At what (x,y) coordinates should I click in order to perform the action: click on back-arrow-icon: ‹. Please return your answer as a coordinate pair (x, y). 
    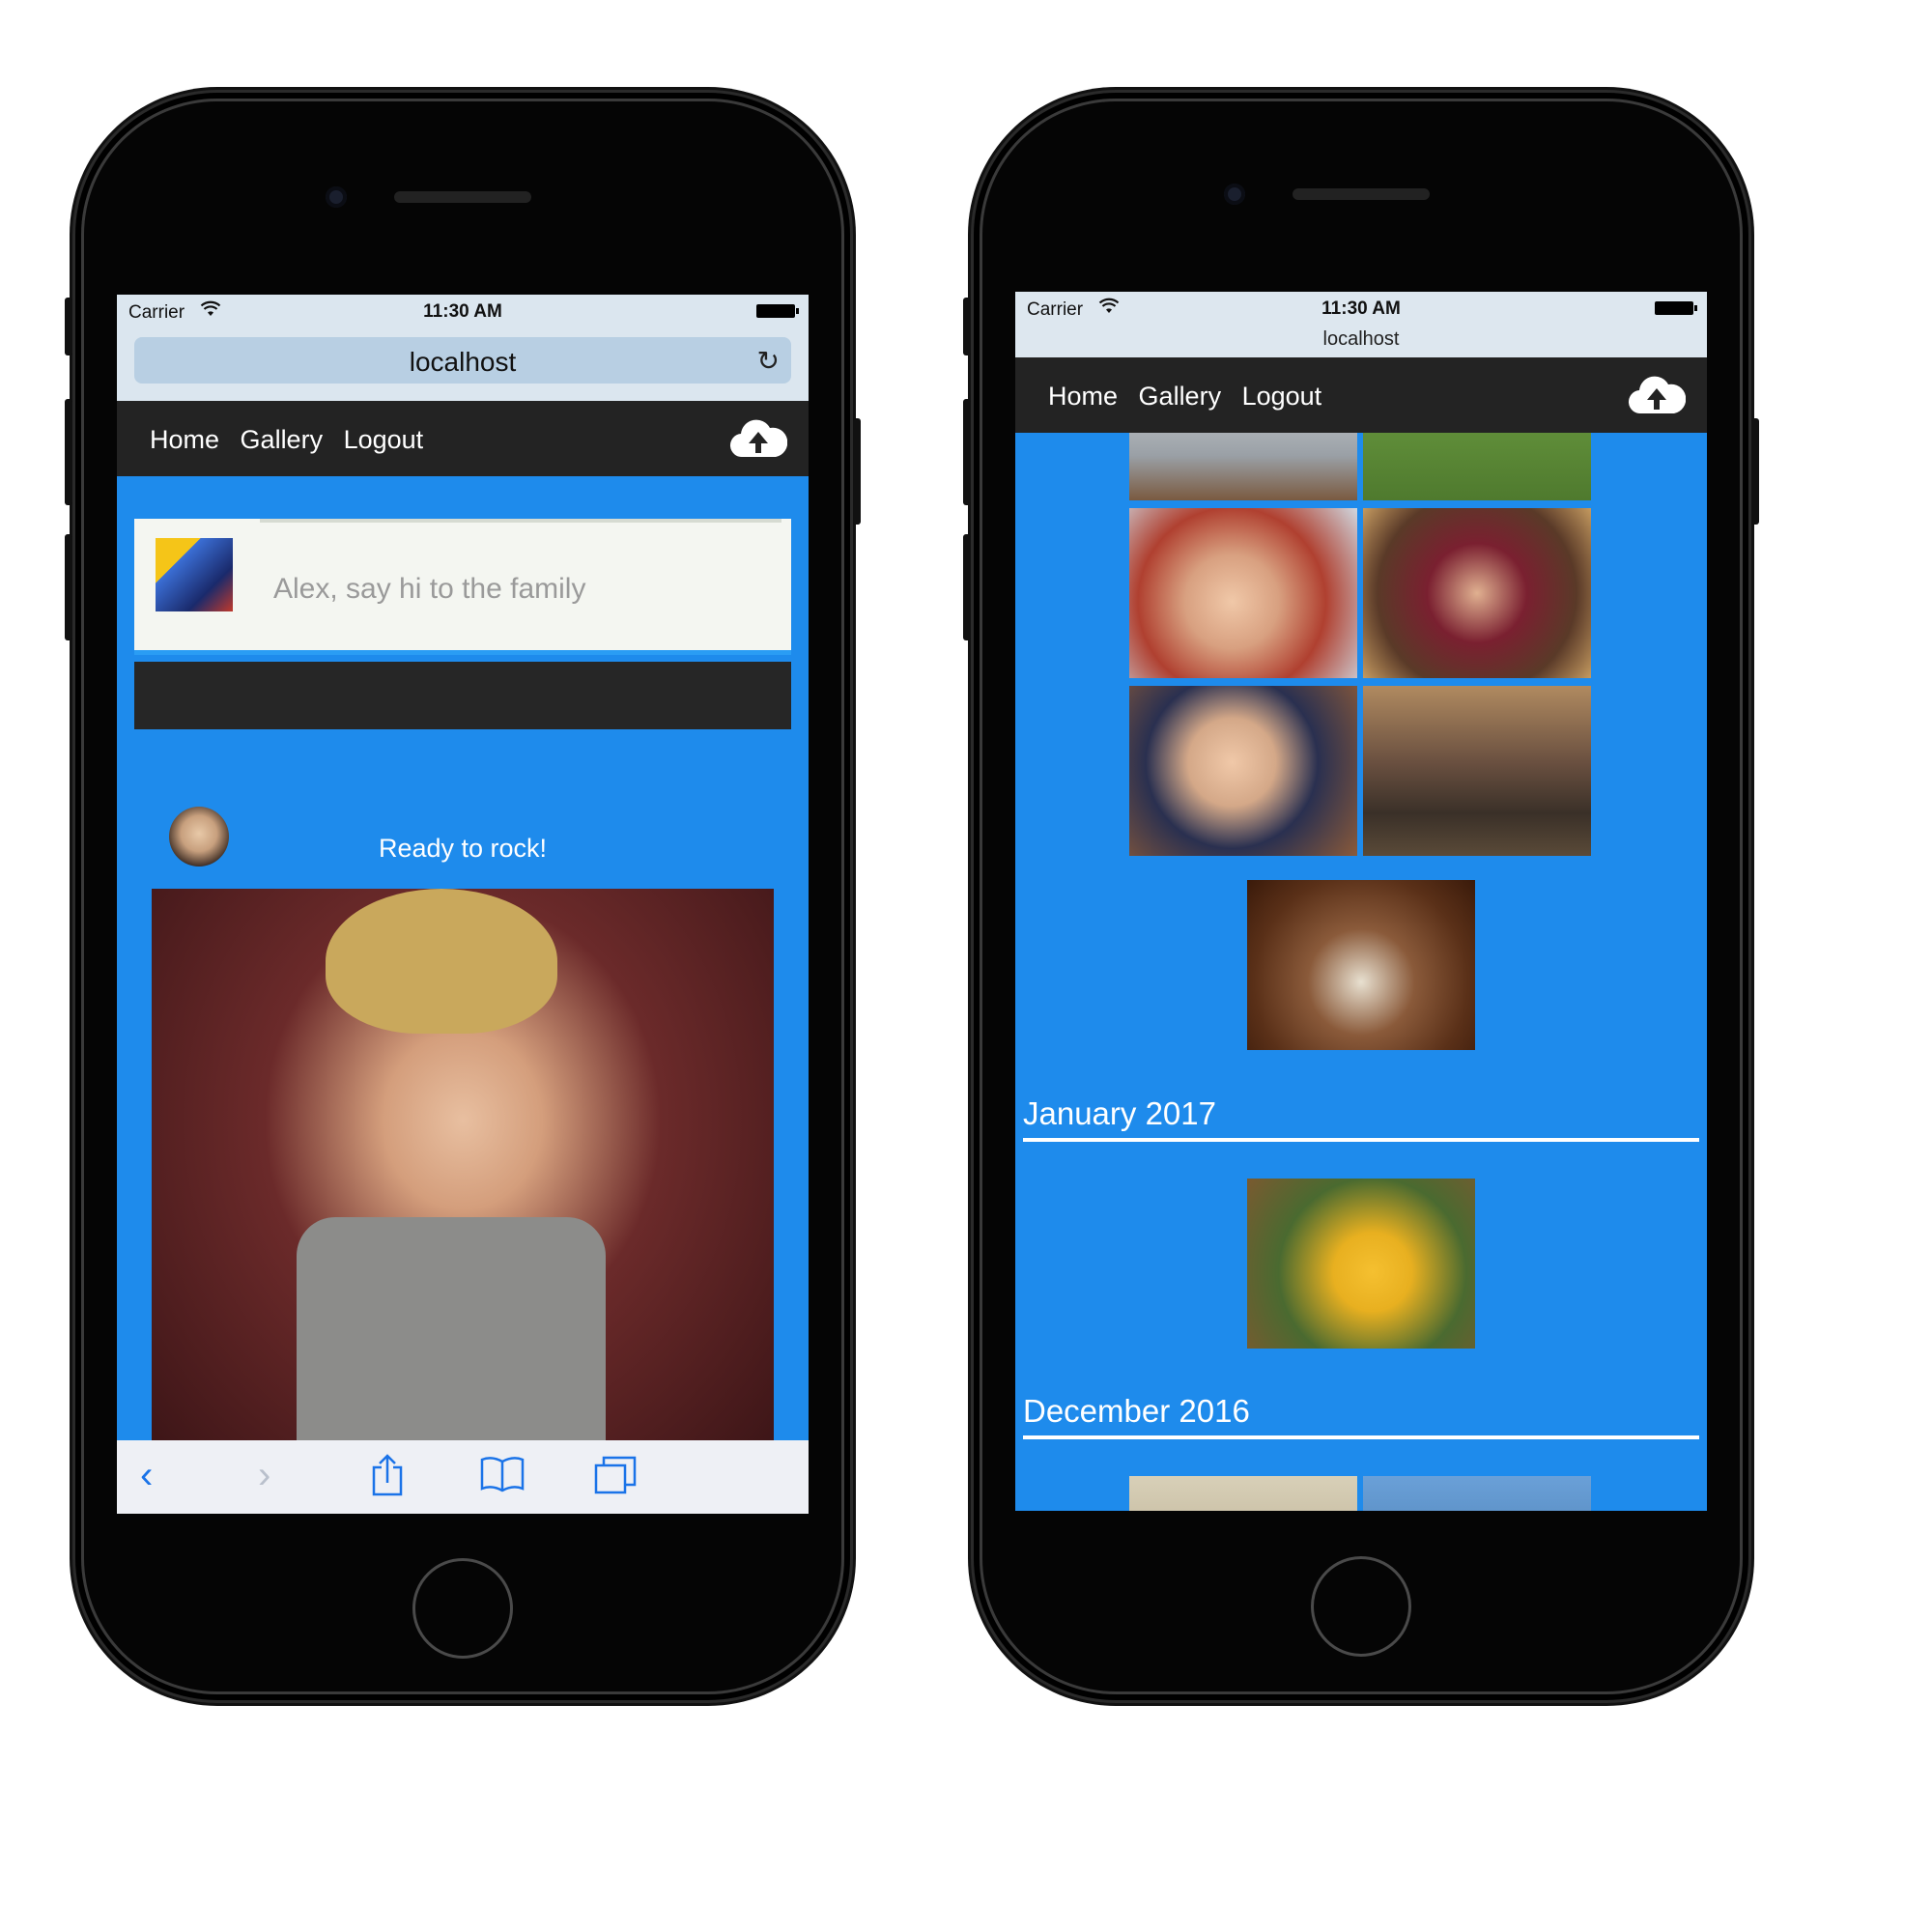
    Looking at the image, I should click on (146, 1475).